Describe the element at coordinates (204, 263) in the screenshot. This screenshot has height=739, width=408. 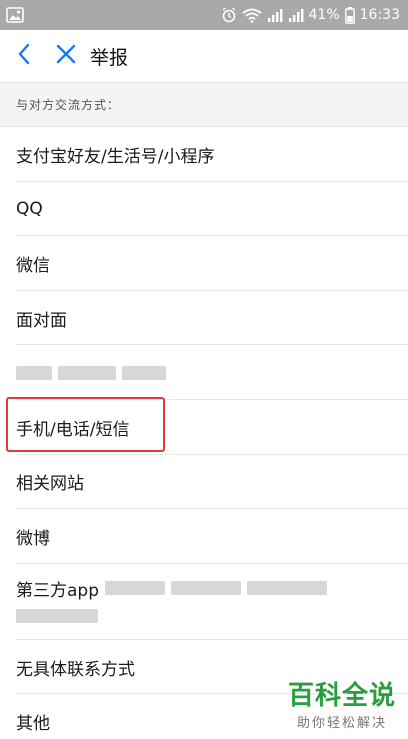
I see `list-item-wechat: 微信` at that location.